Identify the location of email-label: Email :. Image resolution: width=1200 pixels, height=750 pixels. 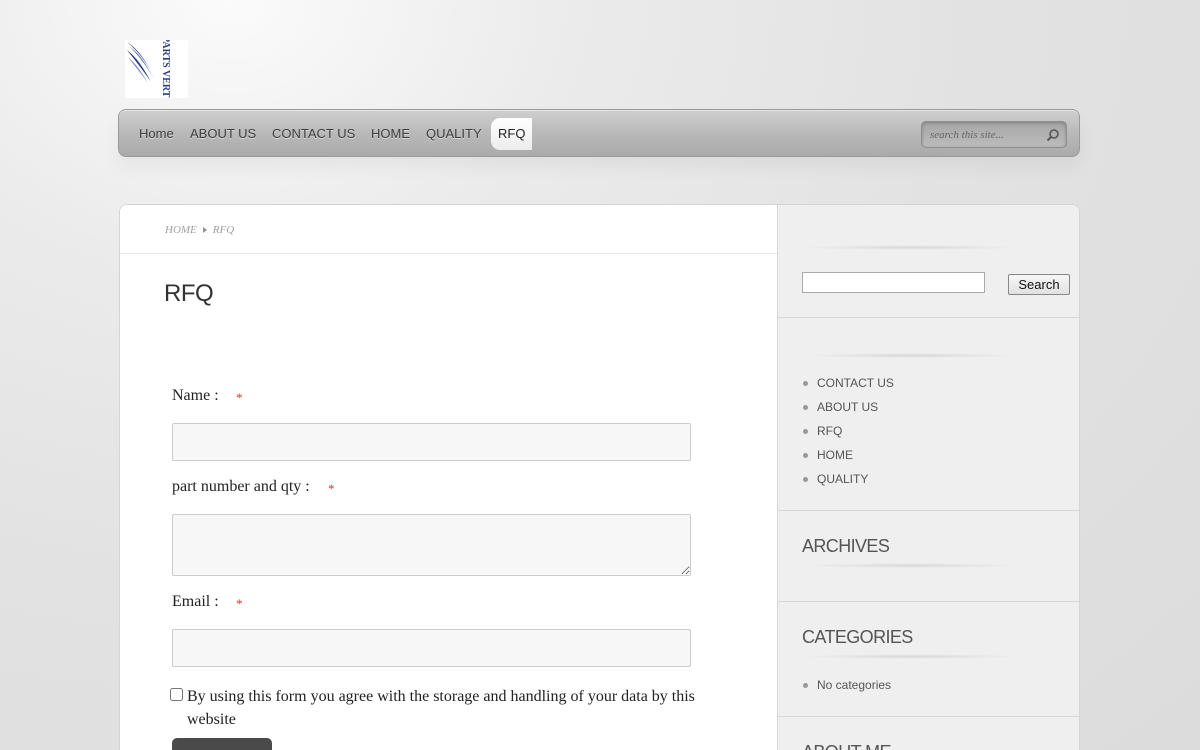
(195, 601).